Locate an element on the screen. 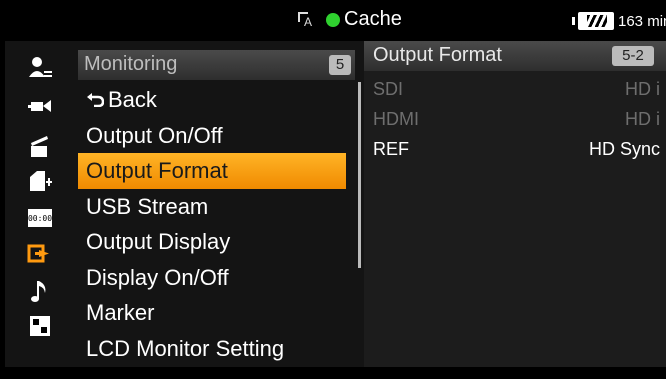 The image size is (666, 379). camera-settings-icon is located at coordinates (40, 104).